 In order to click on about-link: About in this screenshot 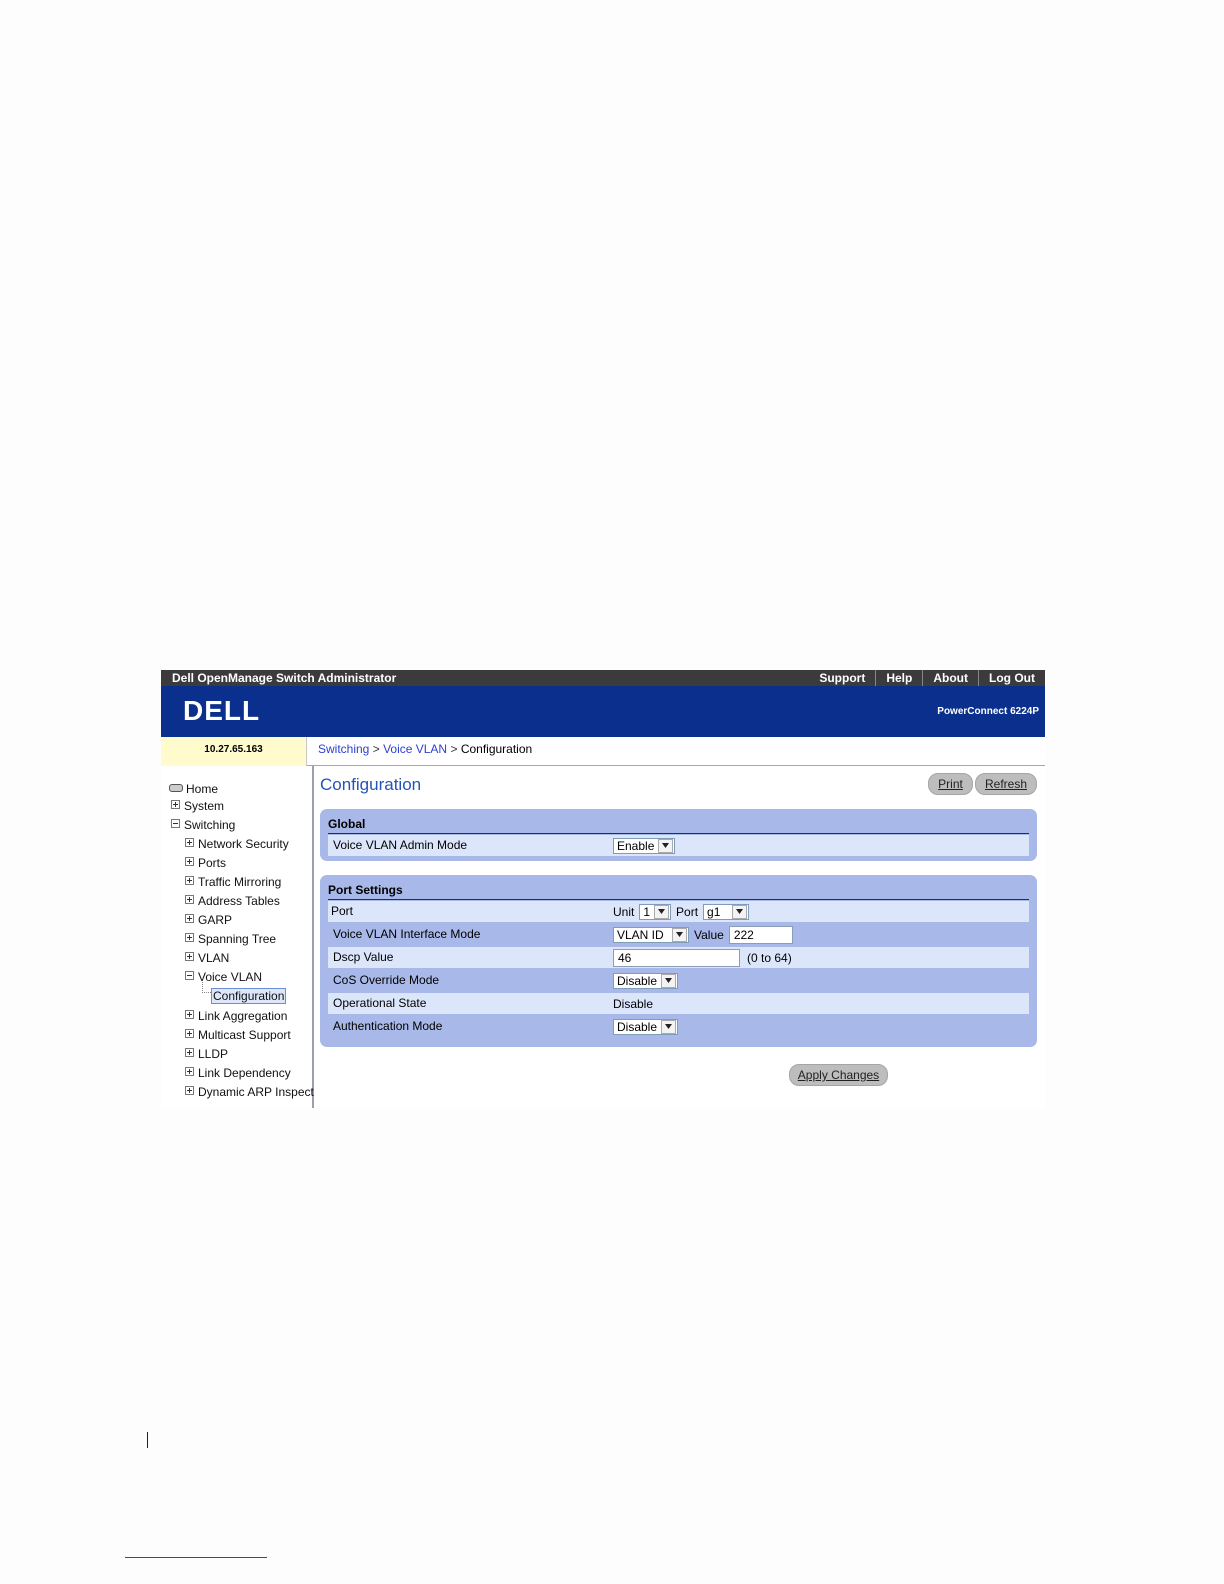, I will do `click(950, 678)`.